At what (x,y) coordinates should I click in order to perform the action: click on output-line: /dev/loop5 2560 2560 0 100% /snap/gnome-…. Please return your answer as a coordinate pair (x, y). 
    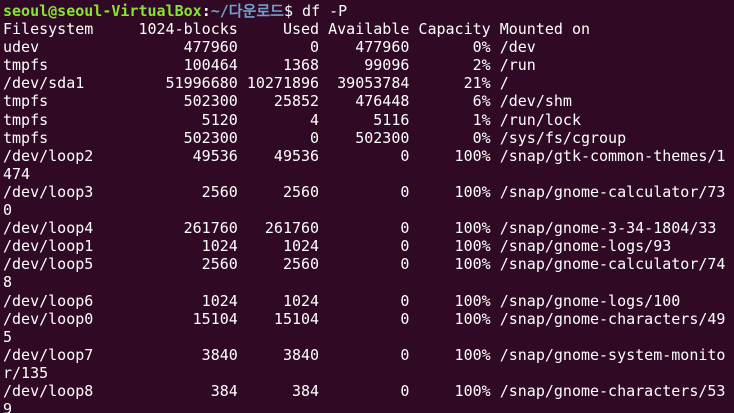
    Looking at the image, I should click on (364, 264).